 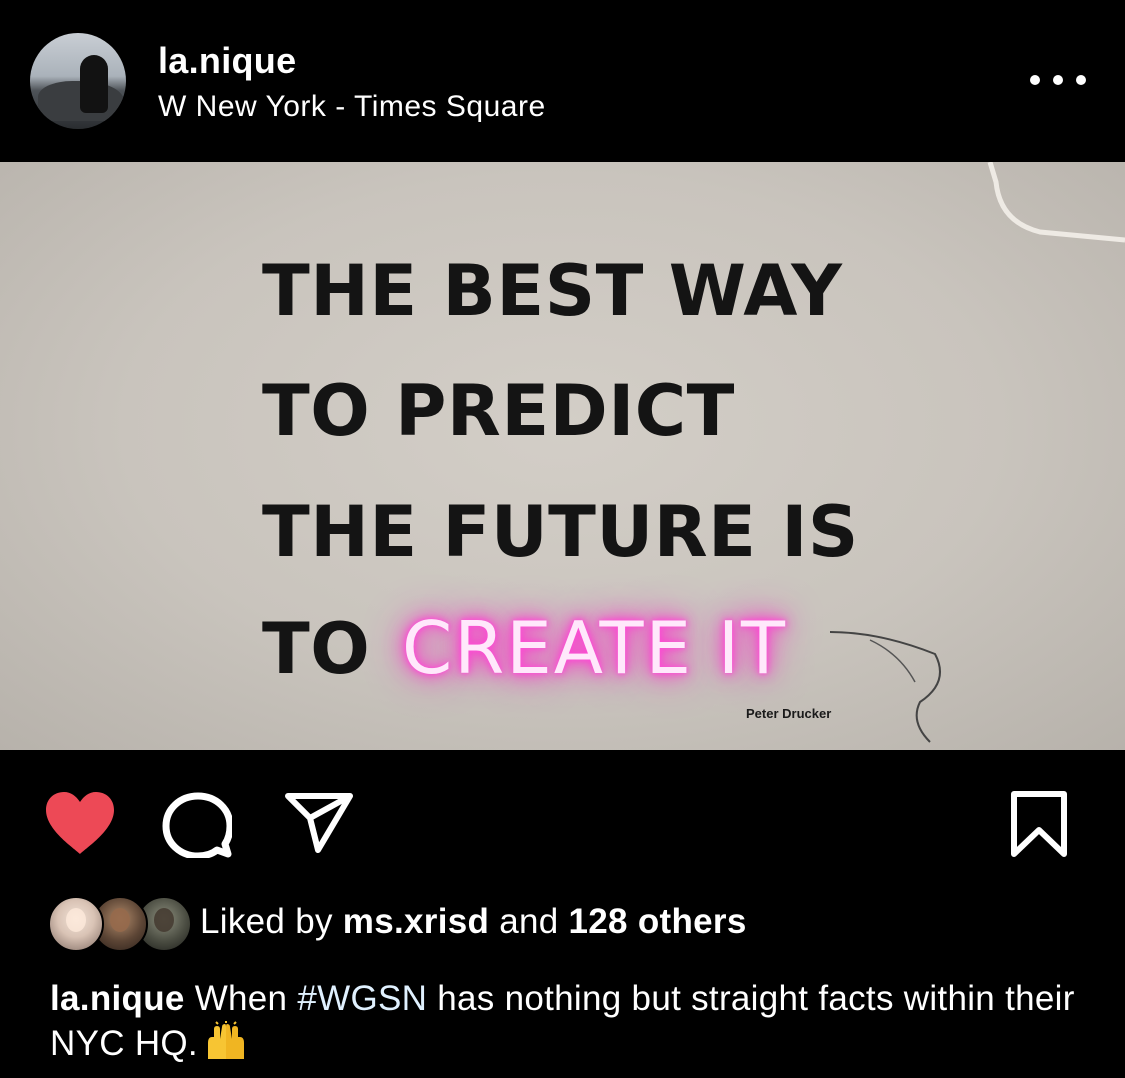 What do you see at coordinates (316, 649) in the screenshot?
I see `quote-line-4: TO` at bounding box center [316, 649].